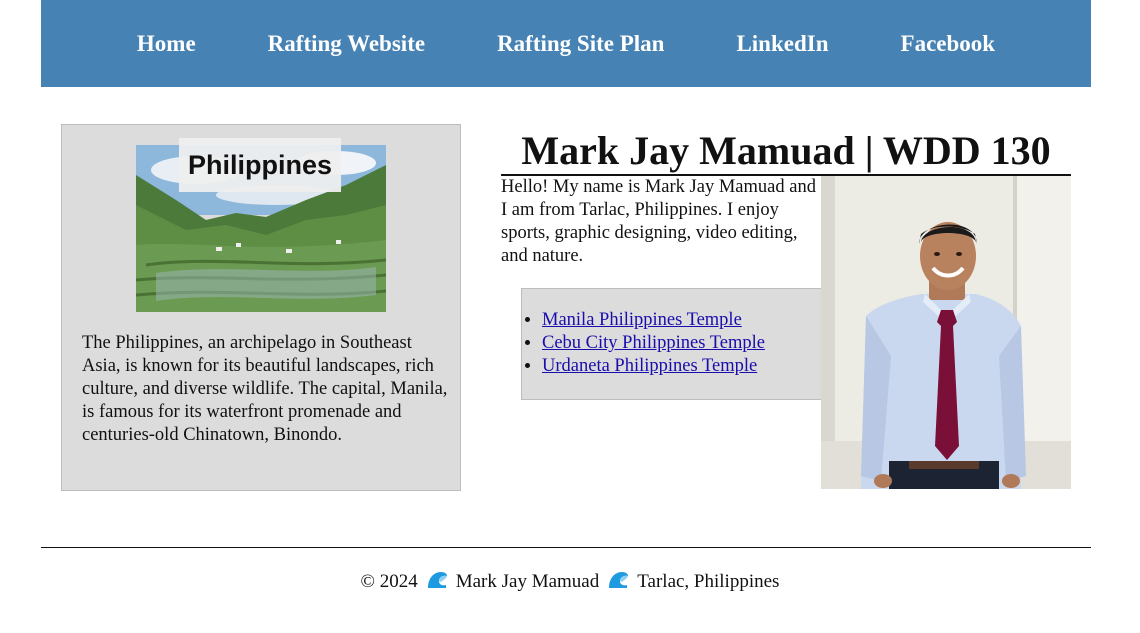  Describe the element at coordinates (389, 581) in the screenshot. I see `copyright-text: © 2024` at that location.